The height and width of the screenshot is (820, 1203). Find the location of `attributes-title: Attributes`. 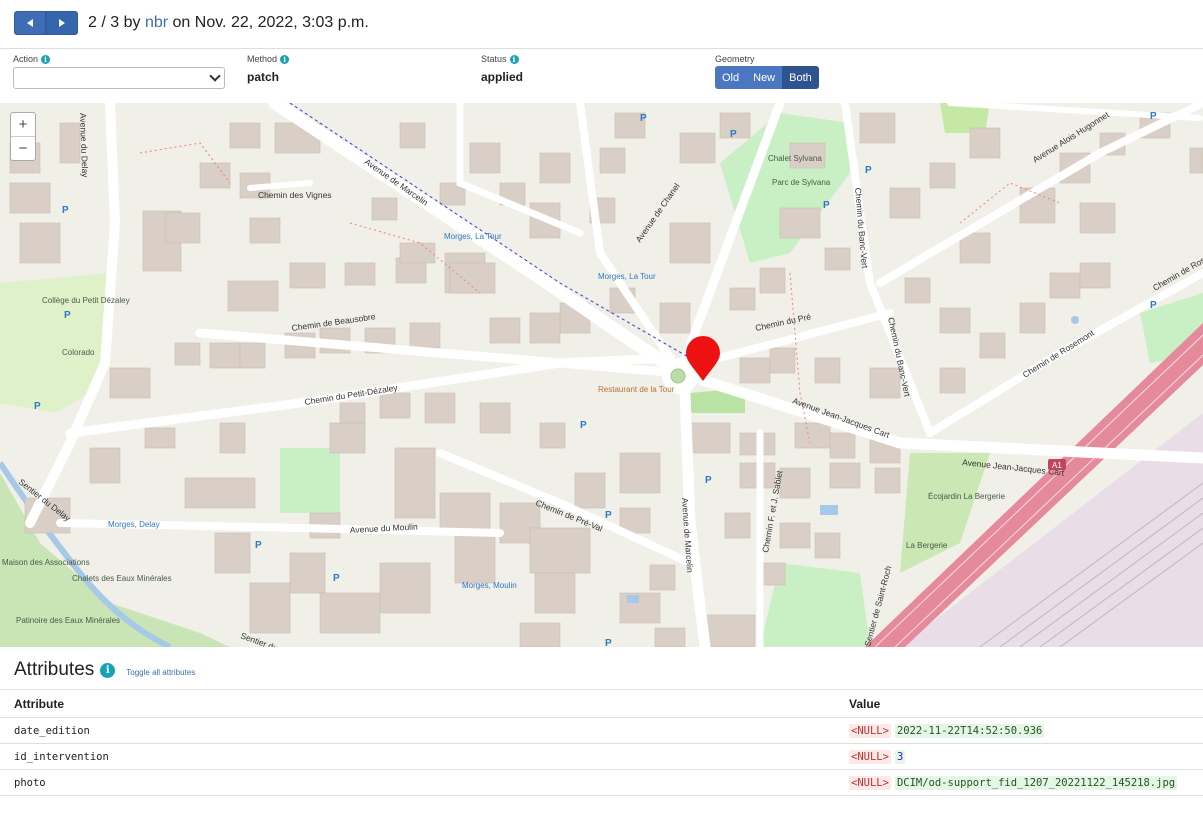

attributes-title: Attributes is located at coordinates (54, 669).